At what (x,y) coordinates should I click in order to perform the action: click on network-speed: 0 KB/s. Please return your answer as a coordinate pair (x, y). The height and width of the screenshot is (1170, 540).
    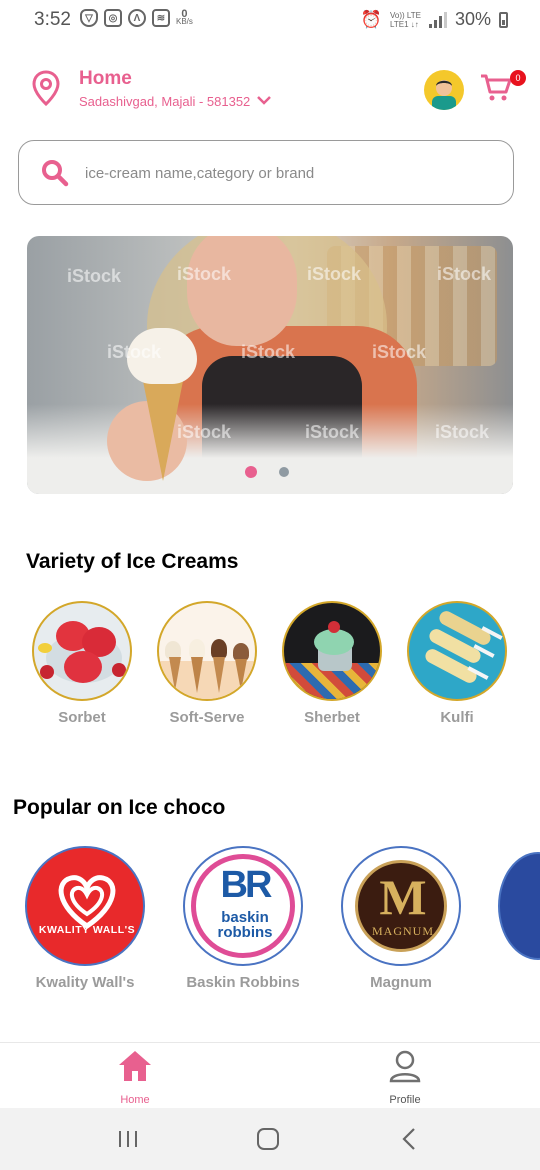
    Looking at the image, I should click on (184, 17).